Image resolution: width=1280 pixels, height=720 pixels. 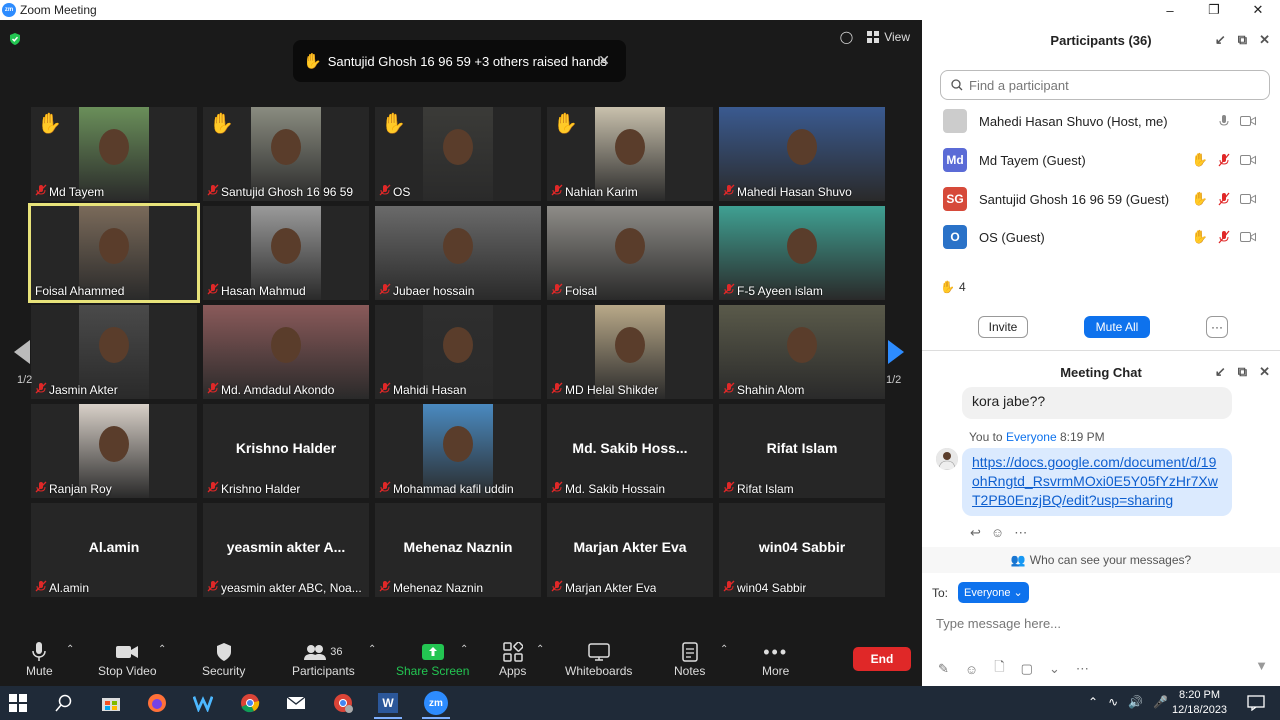 I want to click on emoji-icon: ☺, so click(x=971, y=669).